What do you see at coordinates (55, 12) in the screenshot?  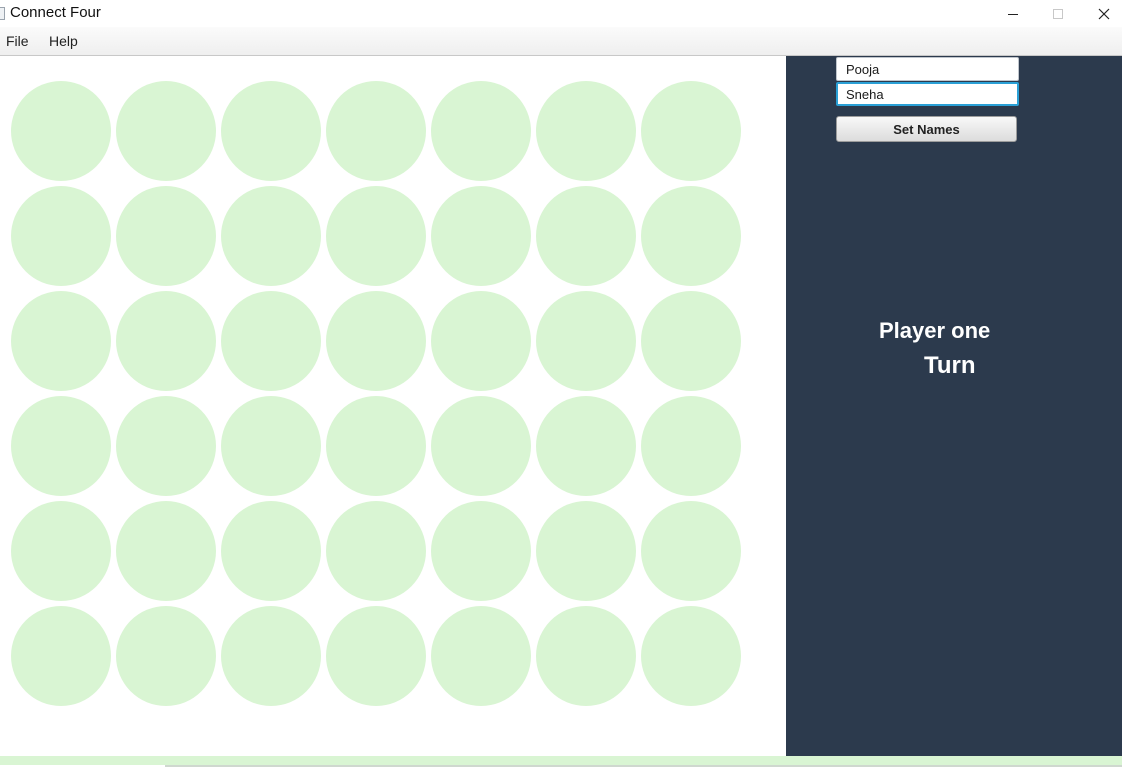 I see `window-title: Connect Four` at bounding box center [55, 12].